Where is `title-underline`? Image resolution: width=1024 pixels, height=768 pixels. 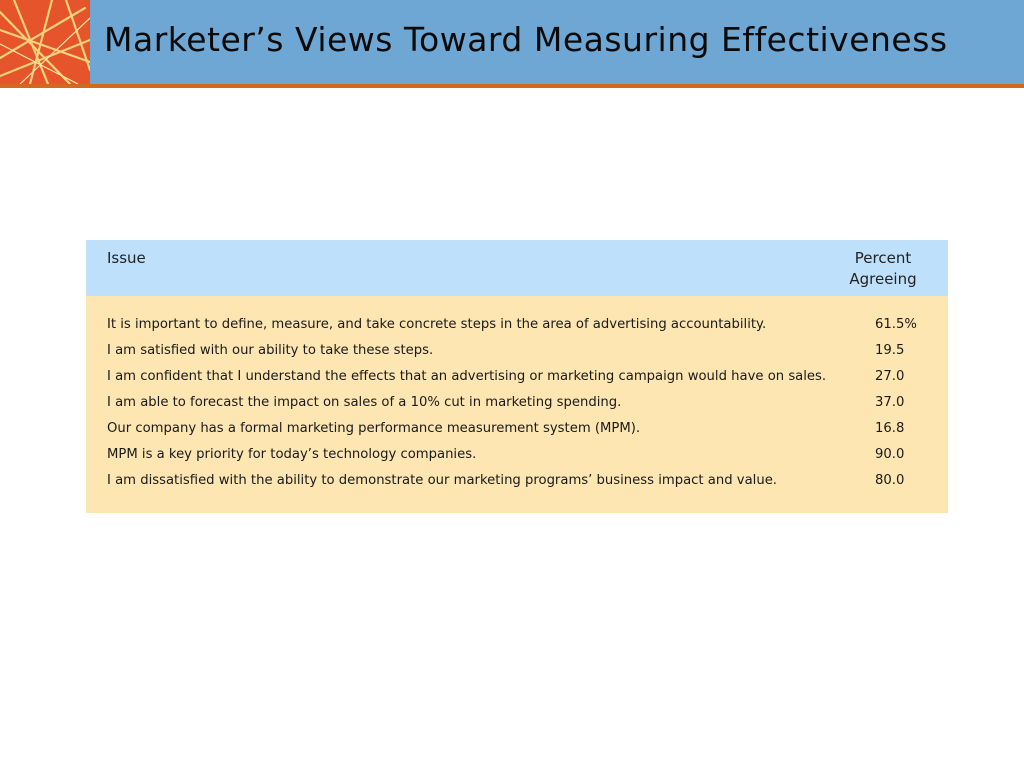 title-underline is located at coordinates (512, 86).